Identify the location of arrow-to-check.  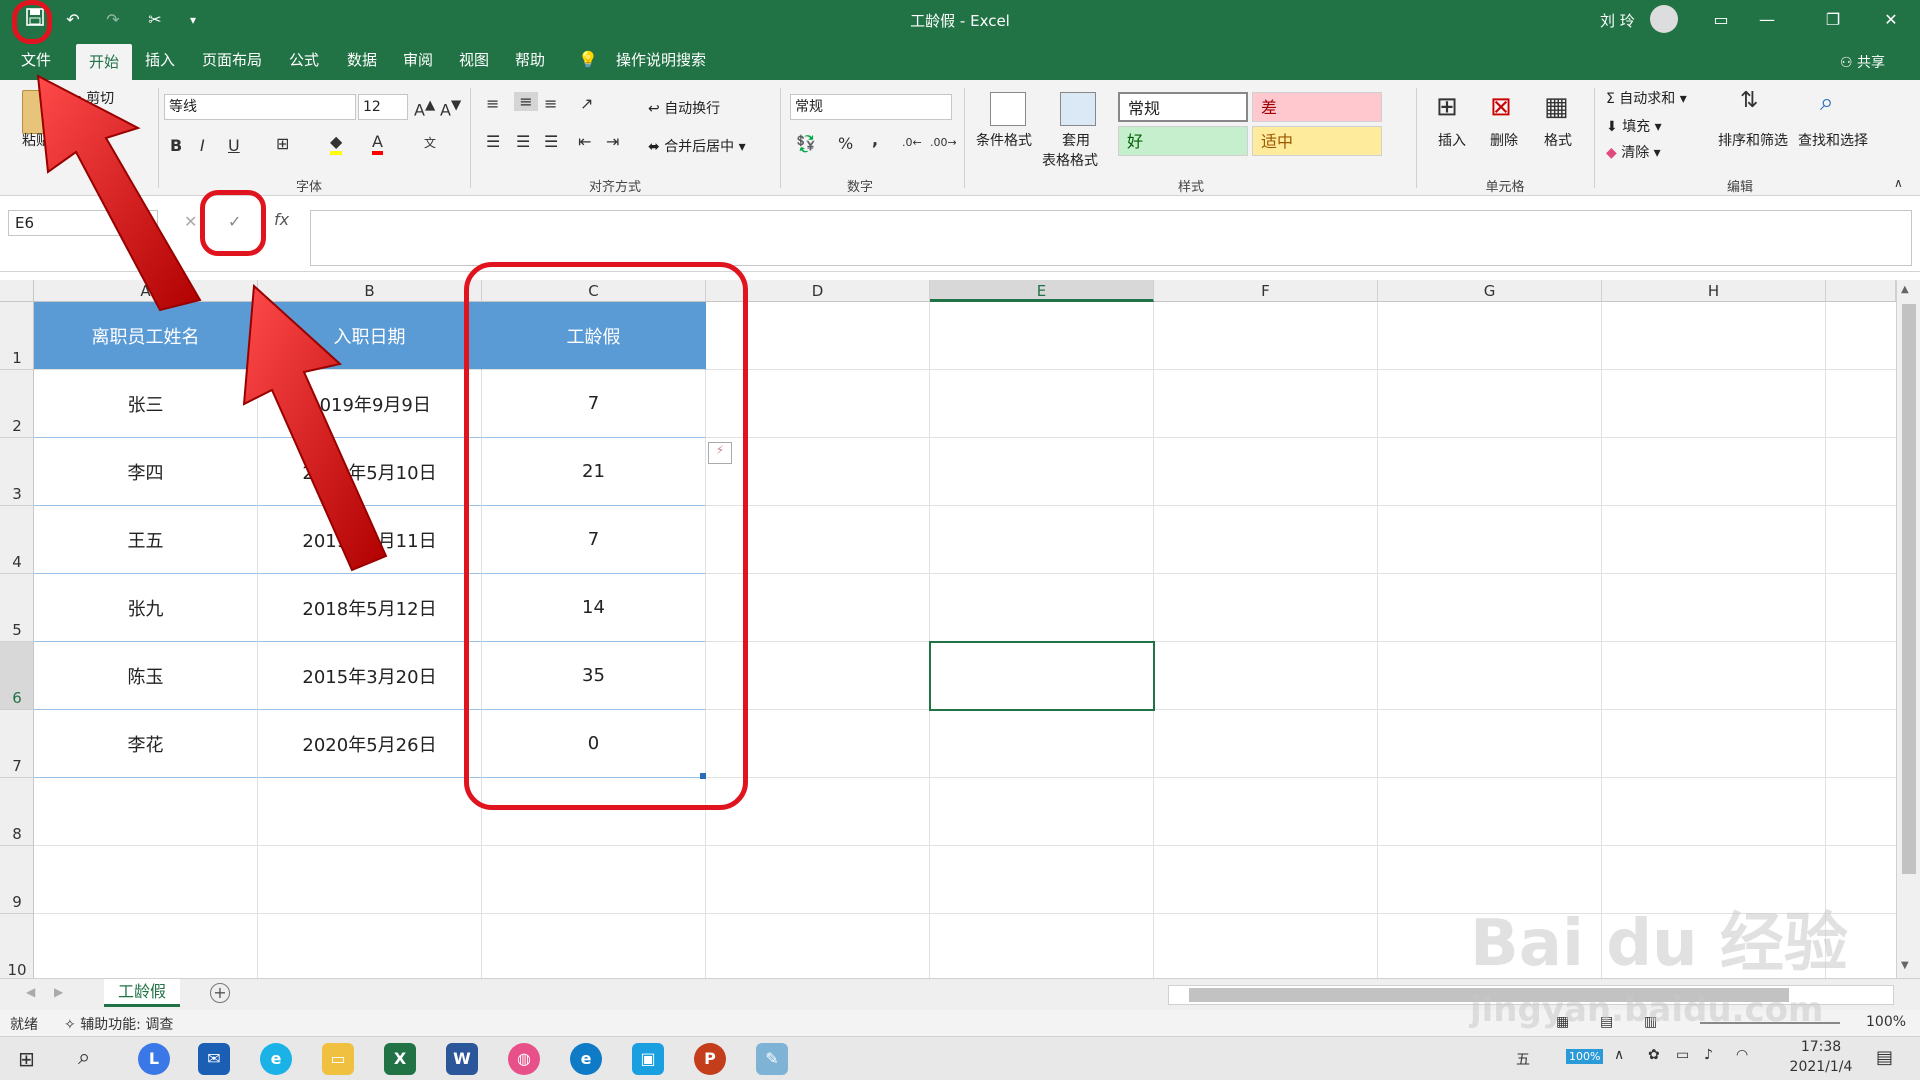
(315, 427).